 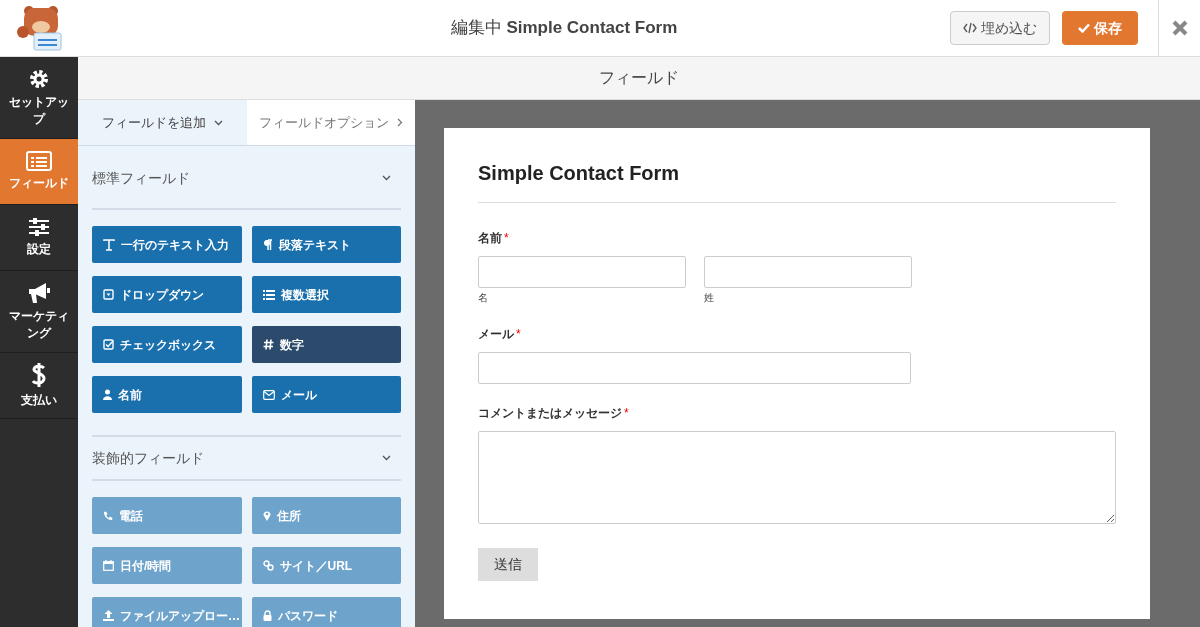 What do you see at coordinates (483, 298) in the screenshot?
I see `field-sublabel: 名` at bounding box center [483, 298].